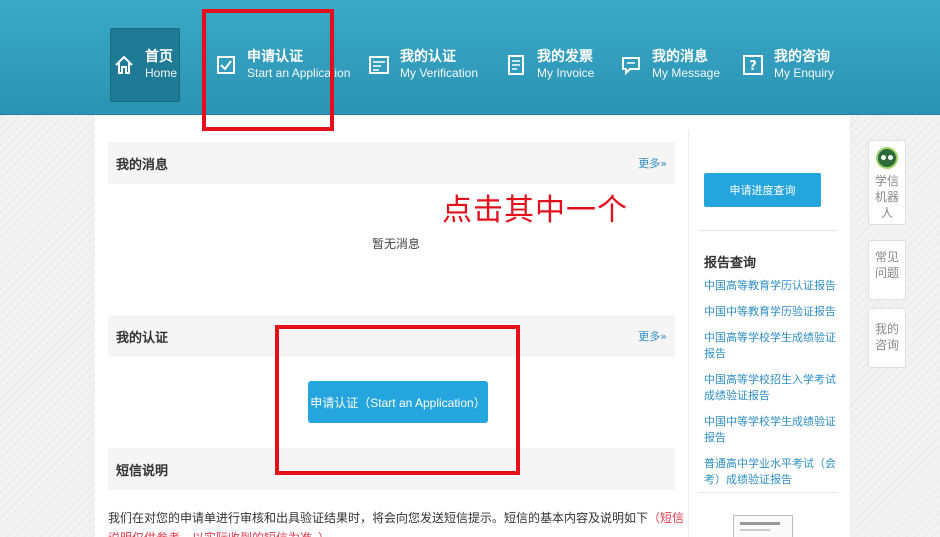 Image resolution: width=940 pixels, height=537 pixels. Describe the element at coordinates (142, 471) in the screenshot. I see `sms-title: 短信说明` at that location.